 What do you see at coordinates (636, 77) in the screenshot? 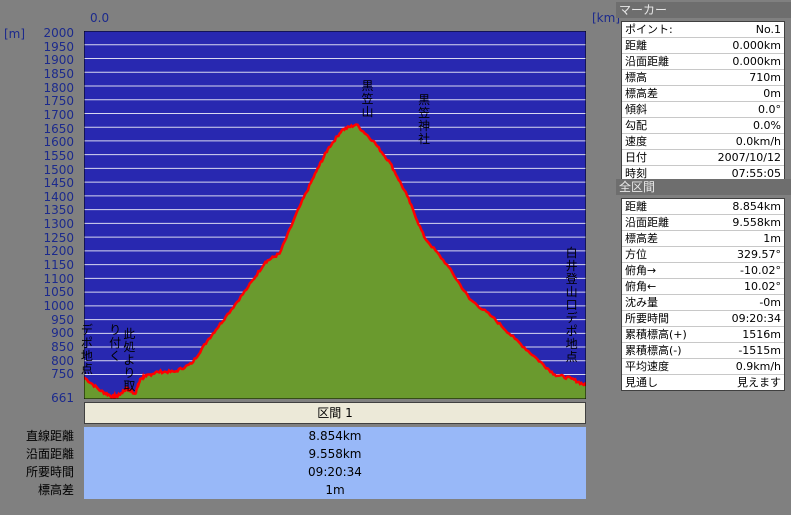
I see `marker-key: 標高` at bounding box center [636, 77].